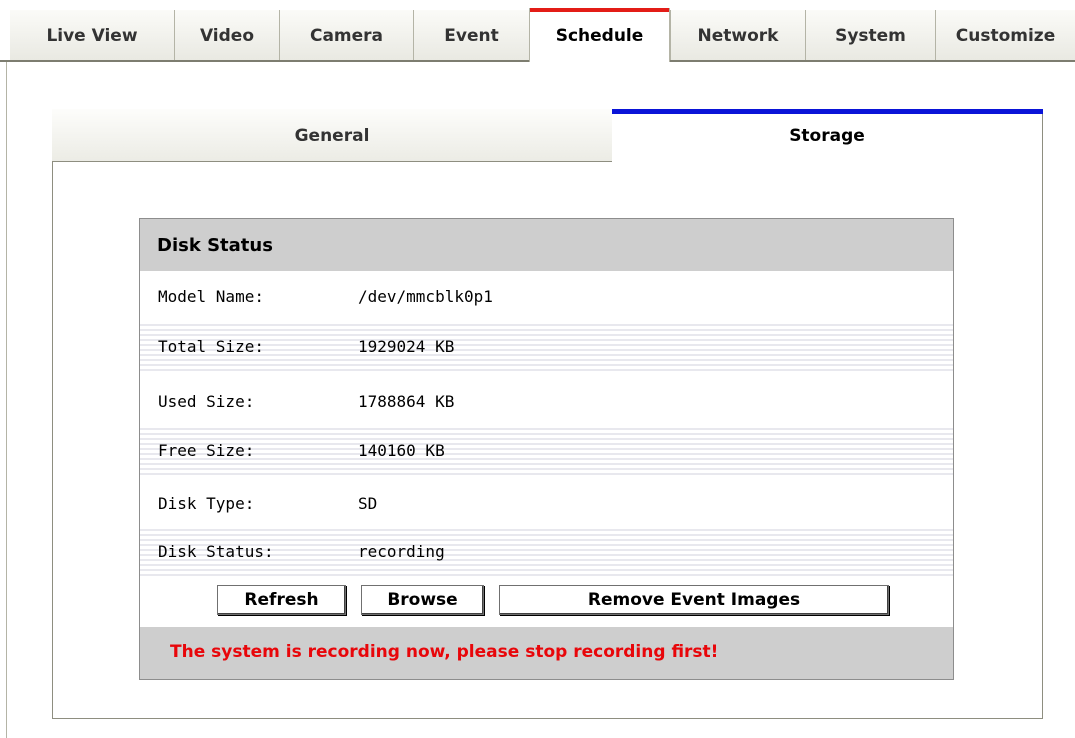  I want to click on subtab-storage: Storage, so click(827, 135).